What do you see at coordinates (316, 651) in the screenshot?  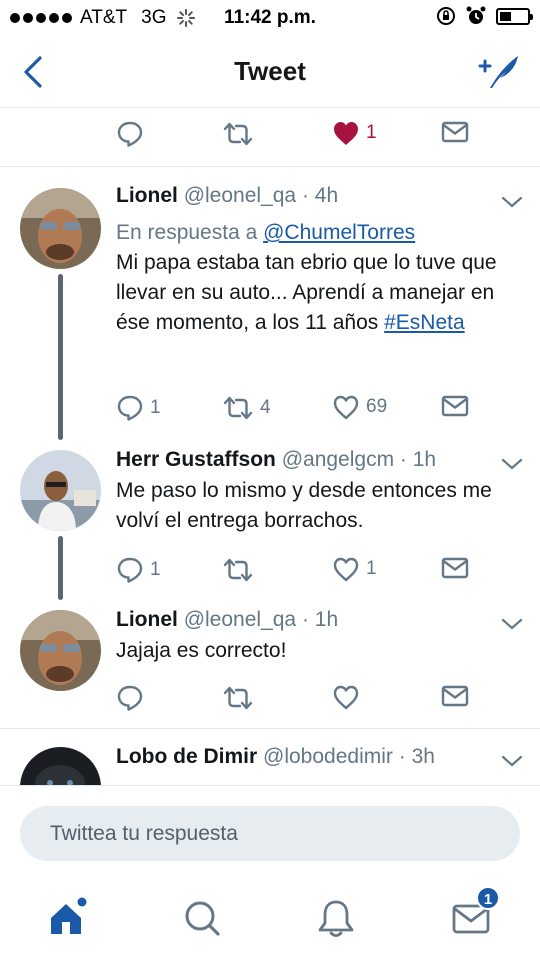 I see `tweet-body: Jajaja es correcto!` at bounding box center [316, 651].